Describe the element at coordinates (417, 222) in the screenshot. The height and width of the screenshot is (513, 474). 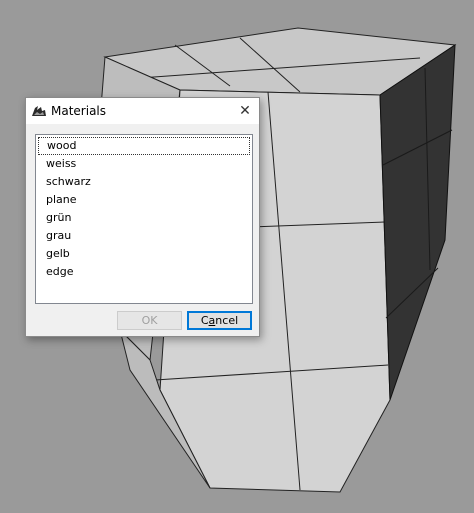
I see `model-right-face` at that location.